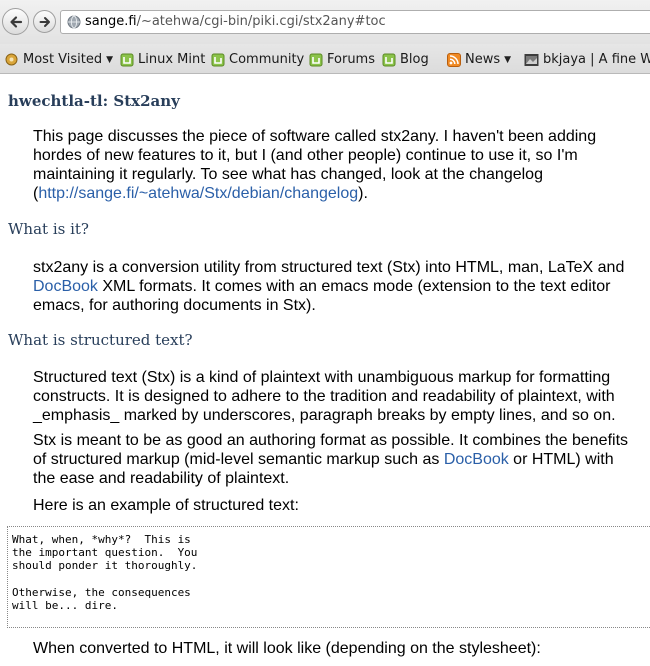  Describe the element at coordinates (172, 59) in the screenshot. I see `bookmark-label: Linux Mint` at that location.